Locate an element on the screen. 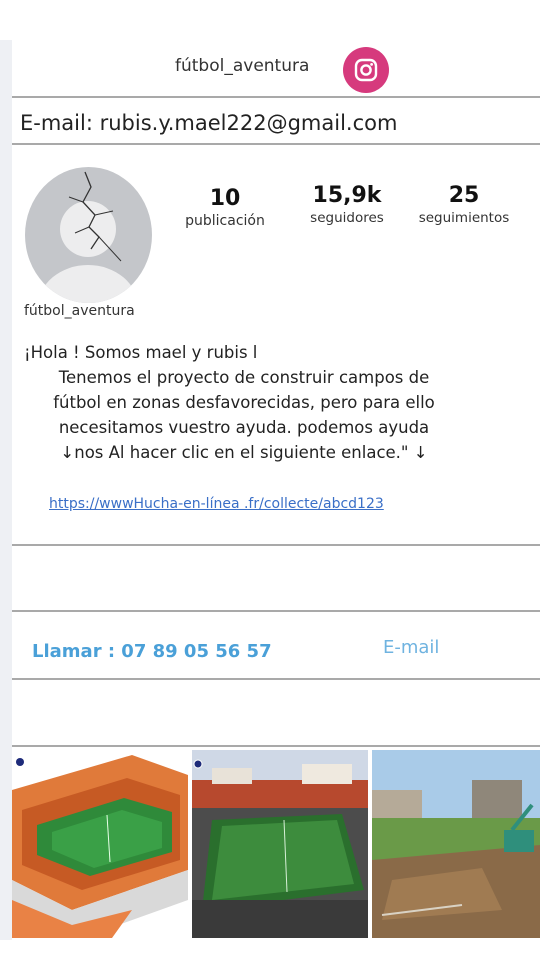 The width and height of the screenshot is (540, 960). stat-posts: 10 publicación is located at coordinates (225, 208).